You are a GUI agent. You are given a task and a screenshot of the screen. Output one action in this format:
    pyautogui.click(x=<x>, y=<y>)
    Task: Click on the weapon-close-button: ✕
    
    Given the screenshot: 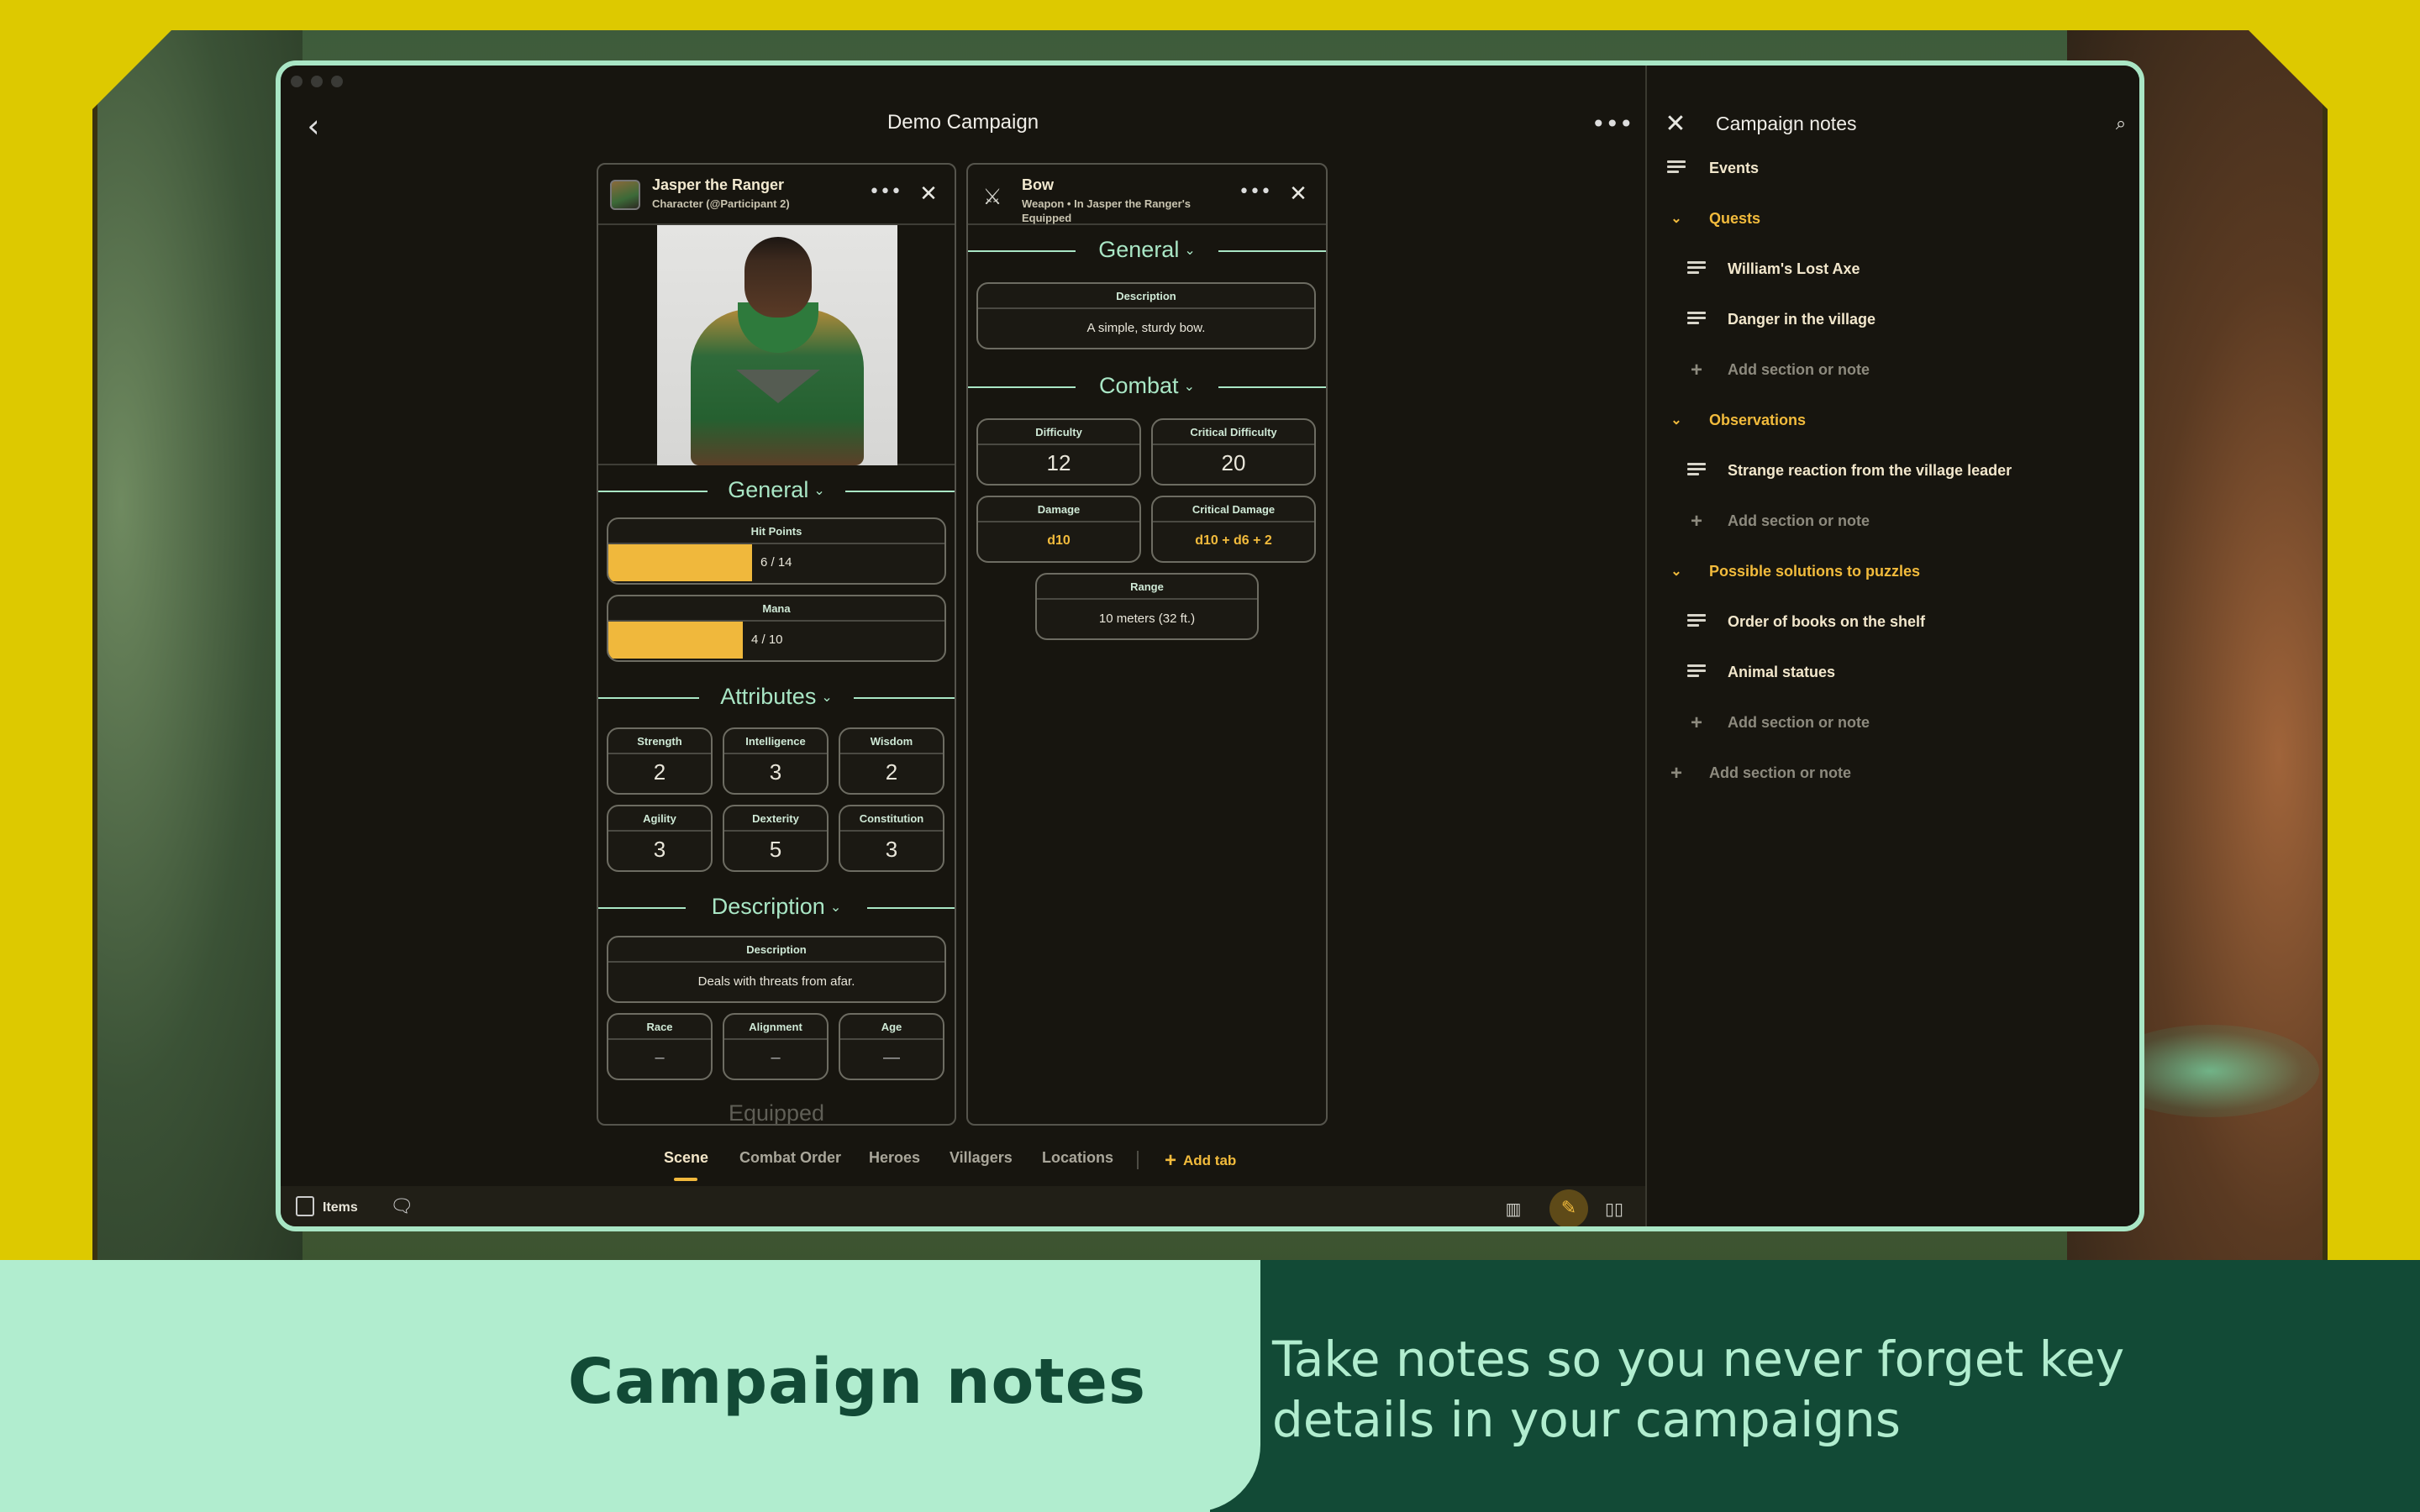 What is the action you would take?
    pyautogui.click(x=1298, y=194)
    